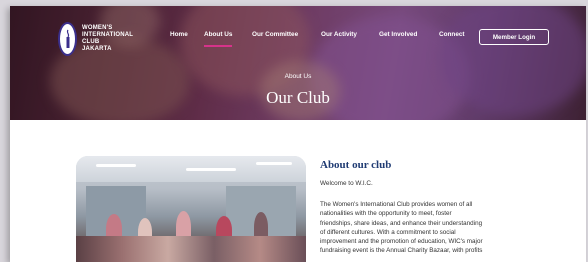 The height and width of the screenshot is (262, 588). What do you see at coordinates (218, 45) in the screenshot?
I see `active-nav-underline` at bounding box center [218, 45].